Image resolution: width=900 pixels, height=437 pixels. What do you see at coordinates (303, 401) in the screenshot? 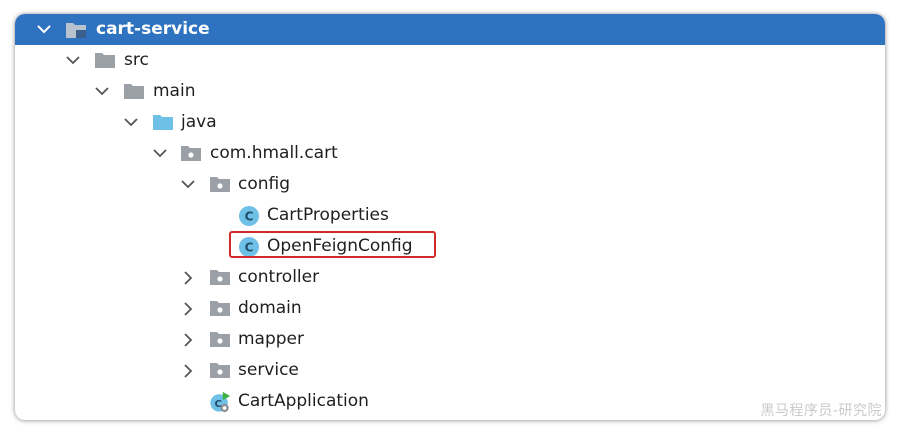
I see `tree-label: CartApplication` at bounding box center [303, 401].